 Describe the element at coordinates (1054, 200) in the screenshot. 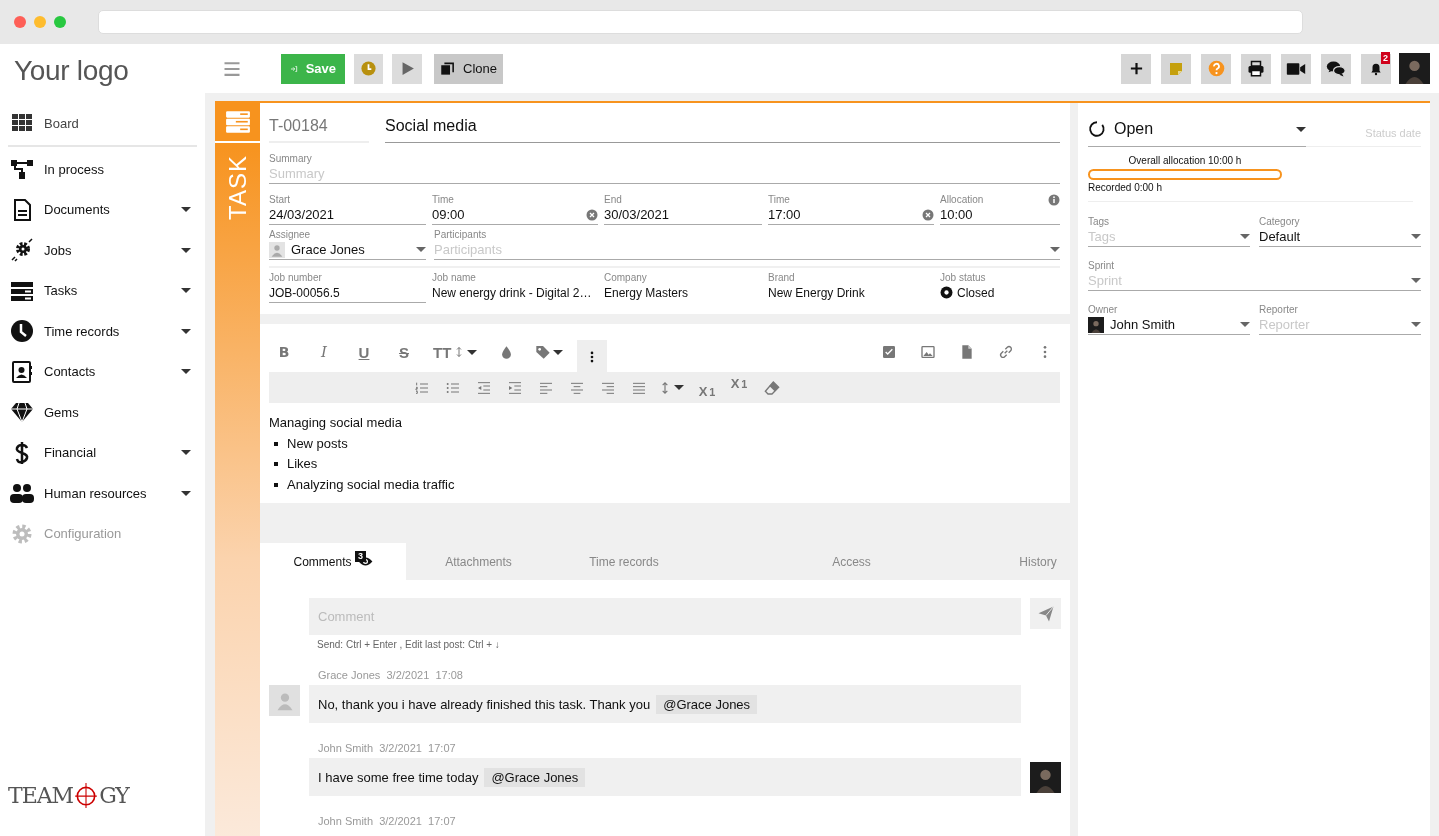

I see `info-icon` at that location.